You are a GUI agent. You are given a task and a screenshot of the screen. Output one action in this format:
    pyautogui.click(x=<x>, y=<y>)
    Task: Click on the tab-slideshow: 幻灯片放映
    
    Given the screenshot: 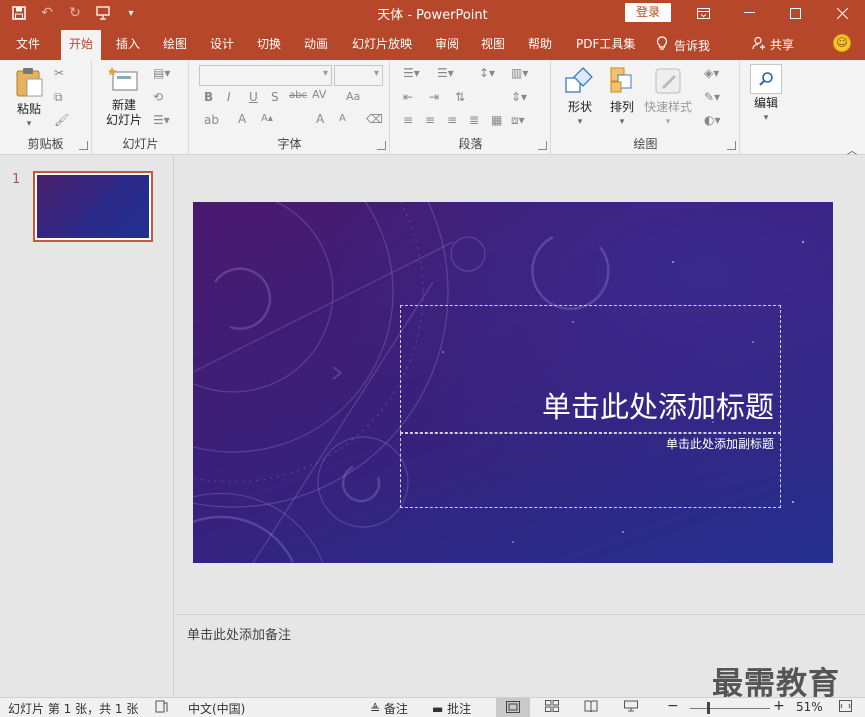 What is the action you would take?
    pyautogui.click(x=382, y=45)
    